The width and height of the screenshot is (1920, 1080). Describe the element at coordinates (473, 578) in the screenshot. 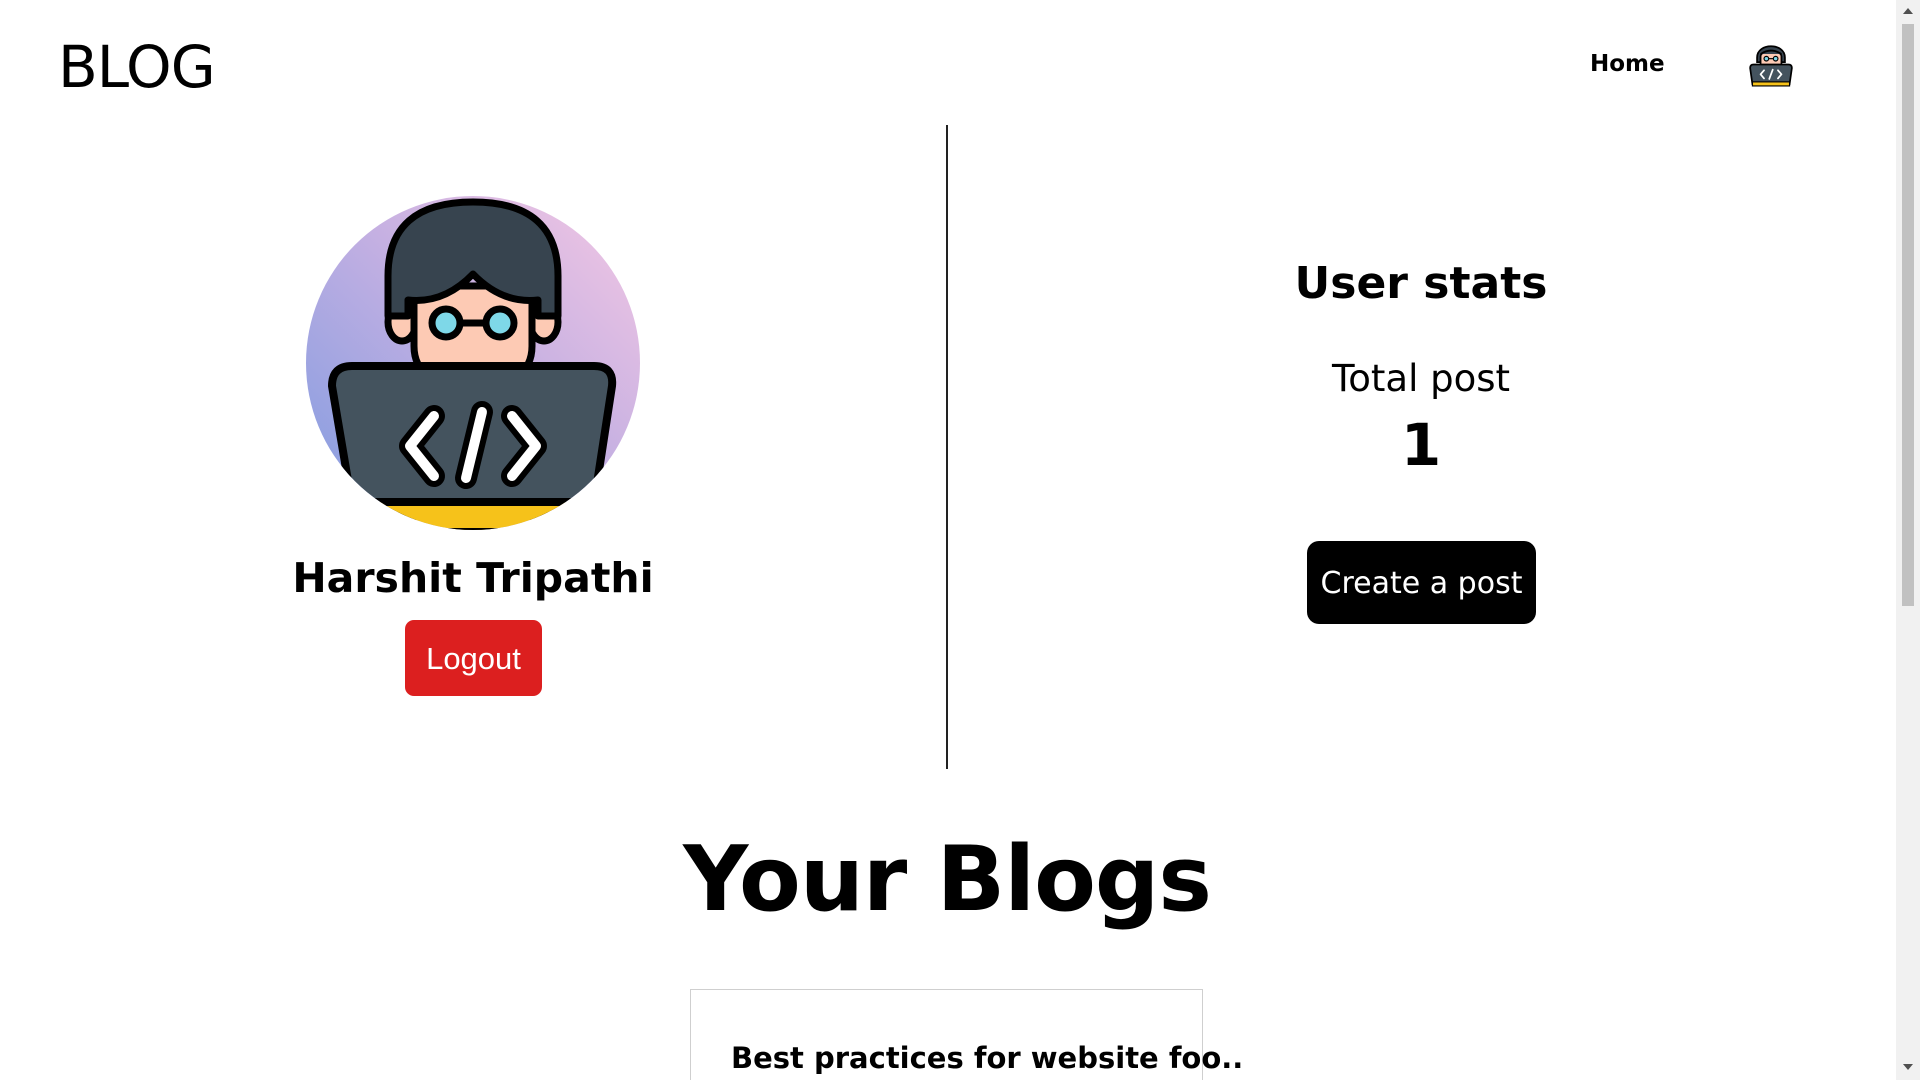

I see `profile-name: Harshit Tripathi` at that location.